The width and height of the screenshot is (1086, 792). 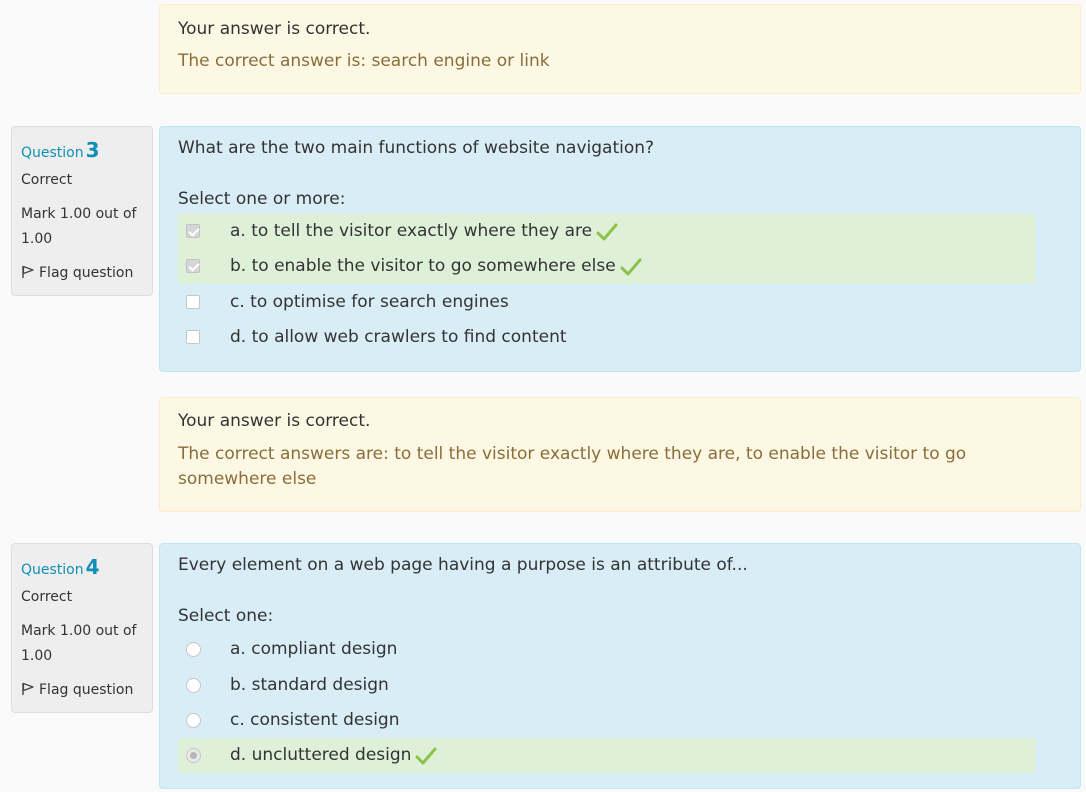 What do you see at coordinates (607, 302) in the screenshot?
I see `answer-option-c: c. to optimise for search engines` at bounding box center [607, 302].